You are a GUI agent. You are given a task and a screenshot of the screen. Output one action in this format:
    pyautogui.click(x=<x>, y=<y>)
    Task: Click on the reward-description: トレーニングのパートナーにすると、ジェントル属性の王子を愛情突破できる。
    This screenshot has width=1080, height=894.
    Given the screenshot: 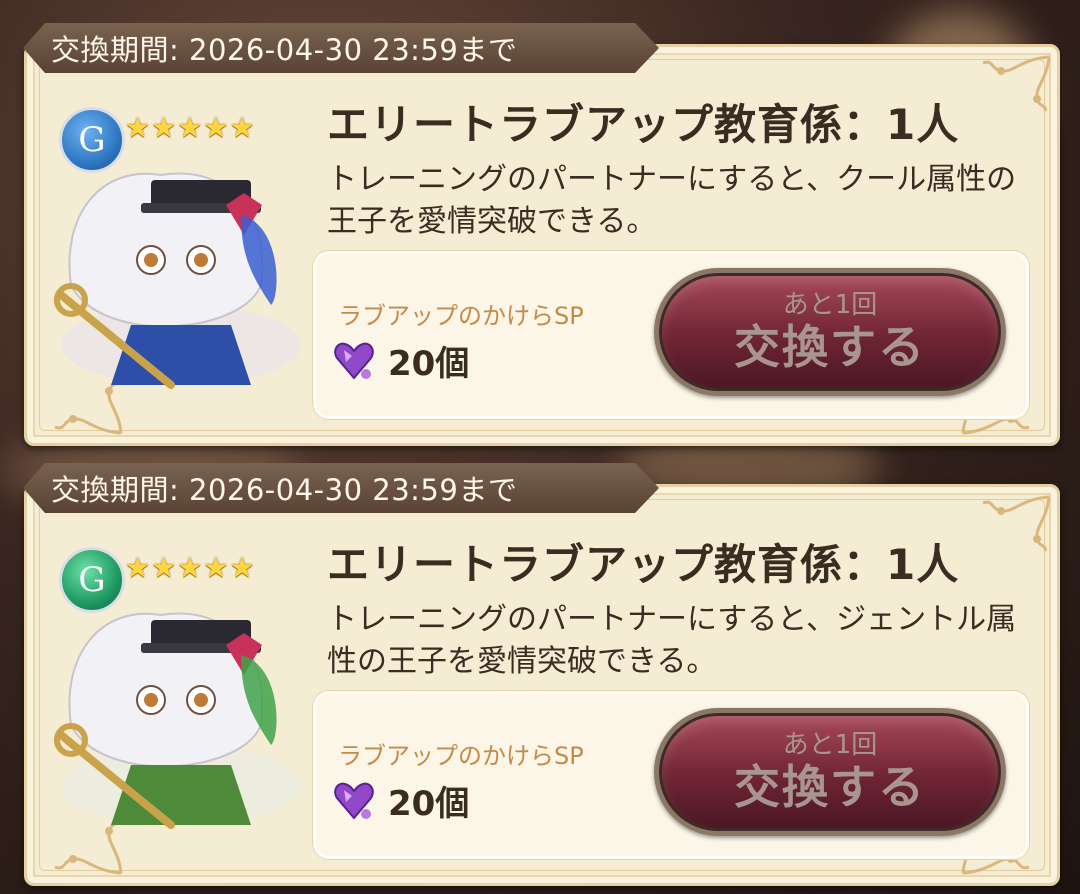 What is the action you would take?
    pyautogui.click(x=672, y=640)
    